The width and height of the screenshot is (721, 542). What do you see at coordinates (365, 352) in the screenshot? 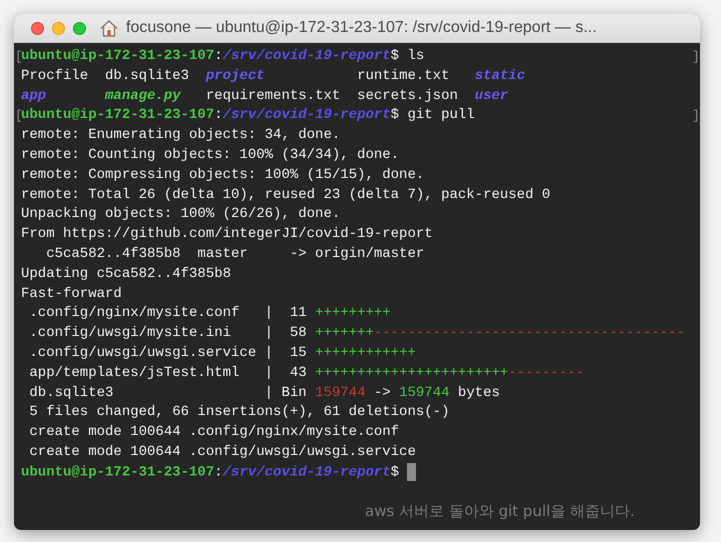
I see `insertion-marks: ++++++++++++` at bounding box center [365, 352].